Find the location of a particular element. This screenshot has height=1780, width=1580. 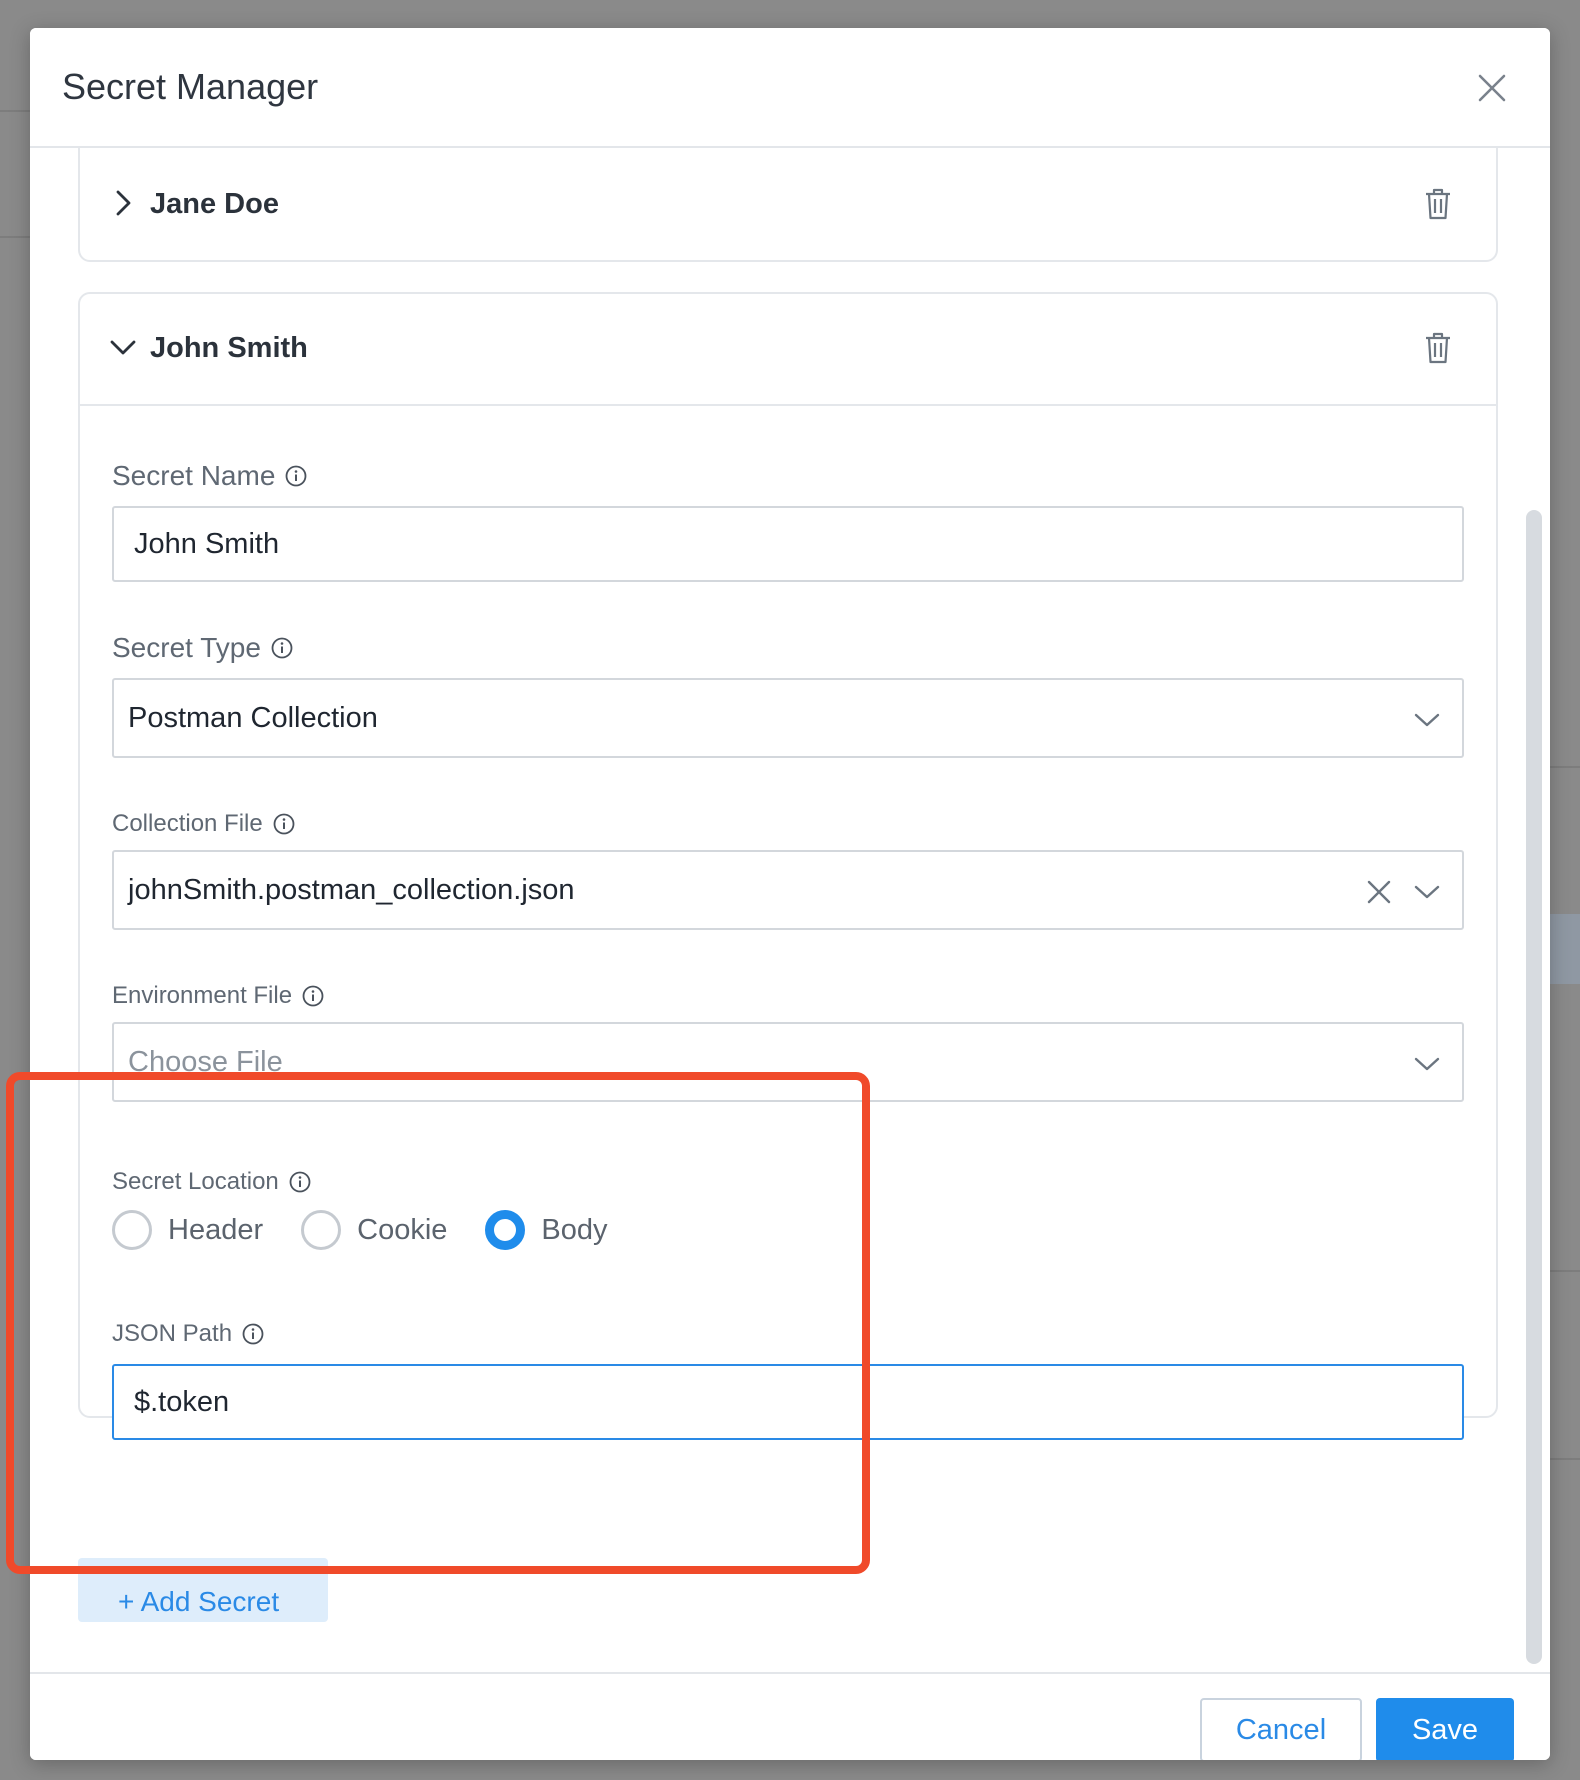

clear-icon is located at coordinates (1379, 892).